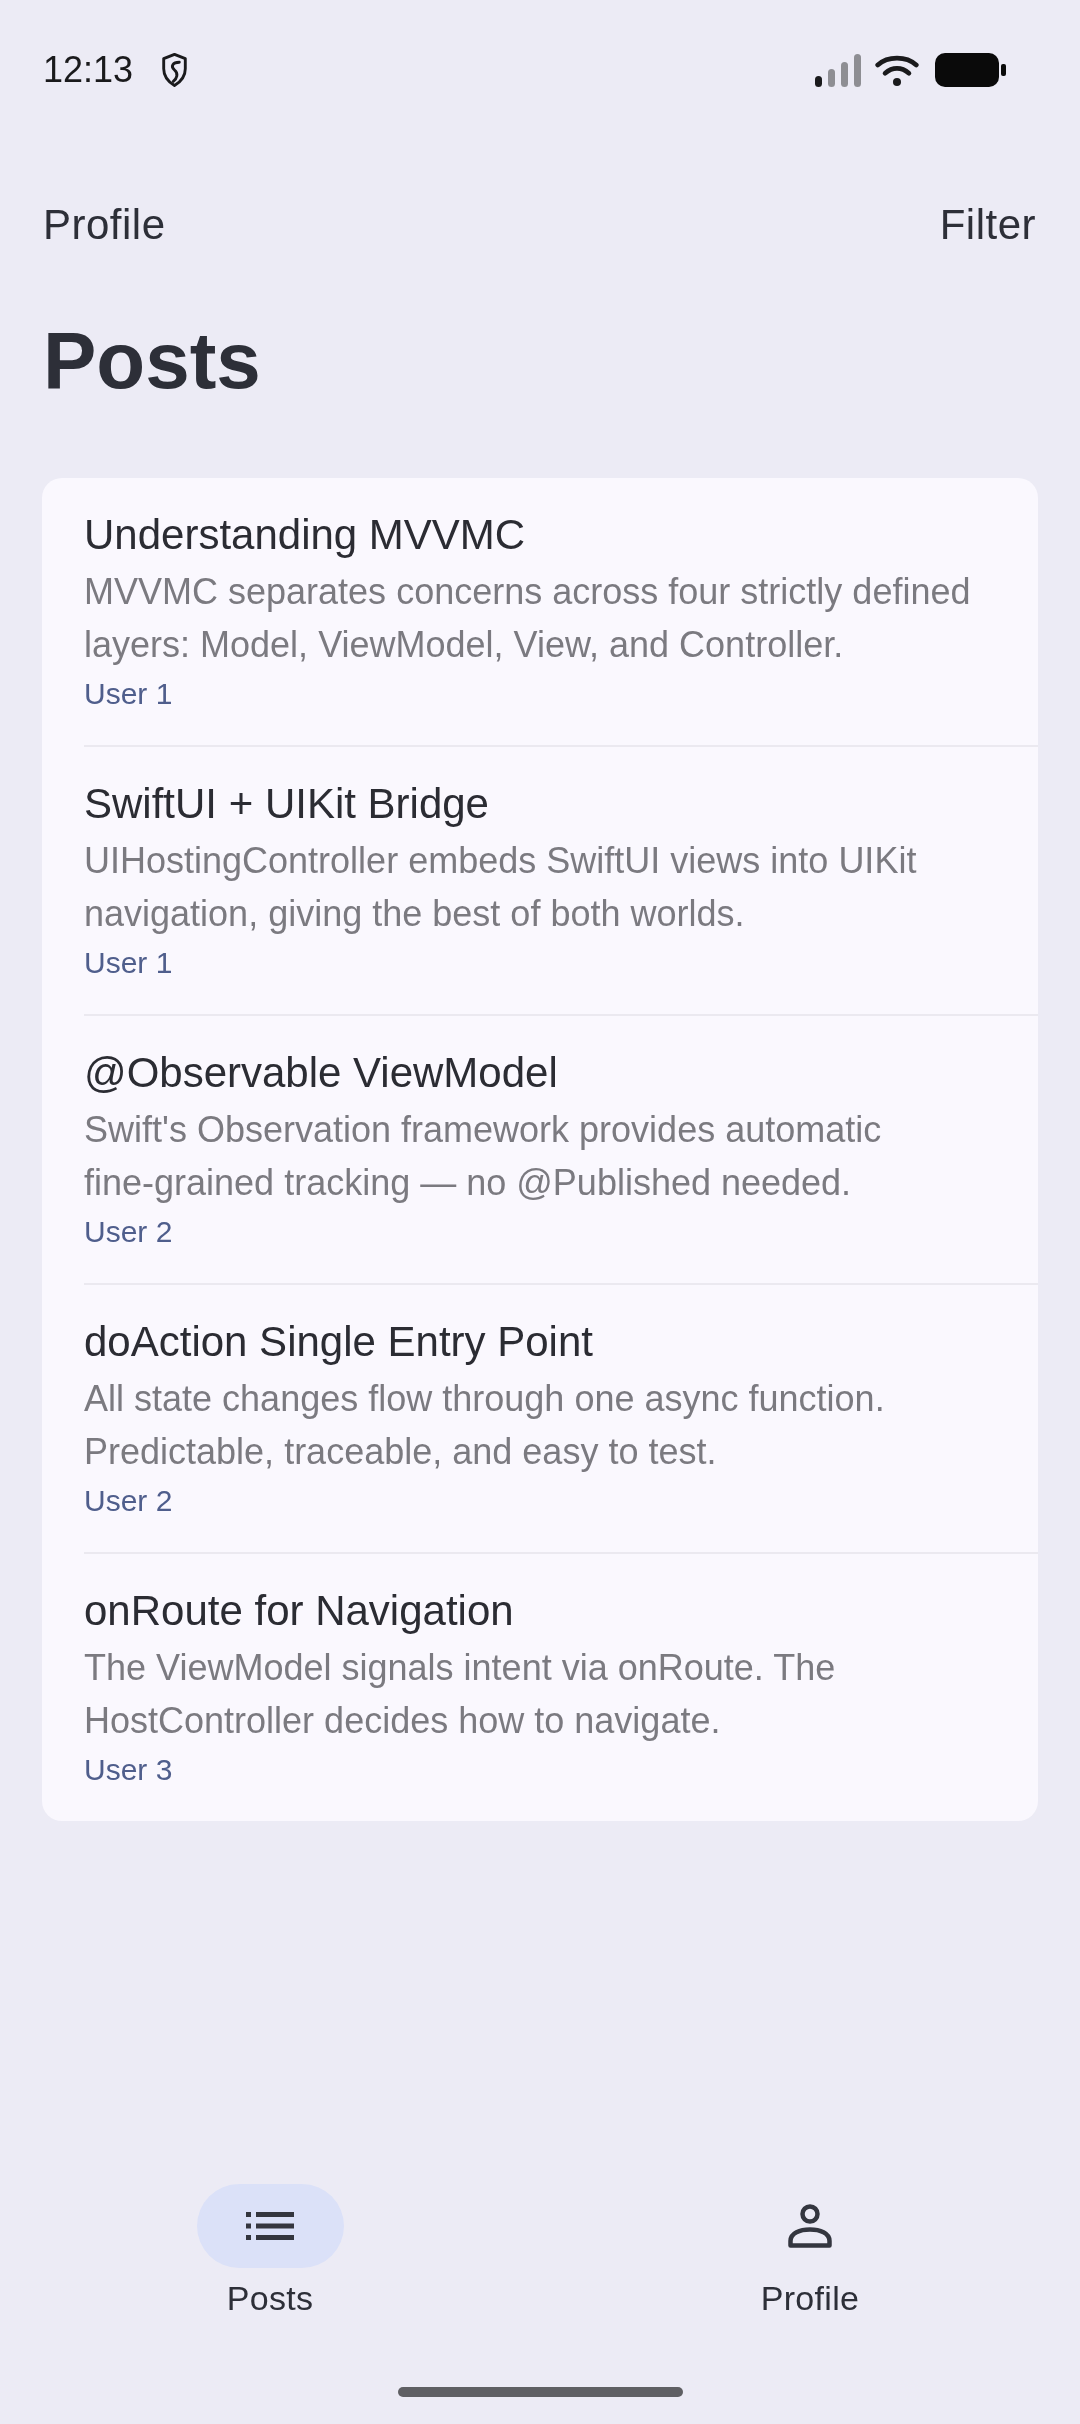  I want to click on filter-button: Filter, so click(987, 225).